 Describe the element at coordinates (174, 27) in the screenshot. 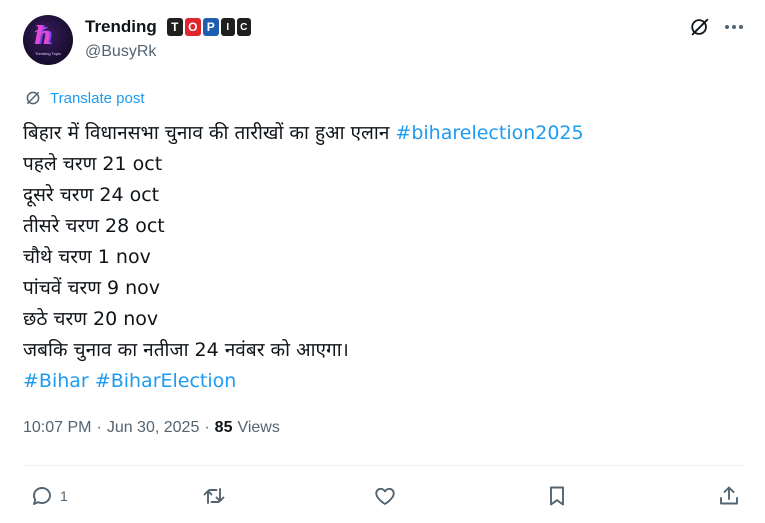

I see `badge-letter-t: T` at that location.